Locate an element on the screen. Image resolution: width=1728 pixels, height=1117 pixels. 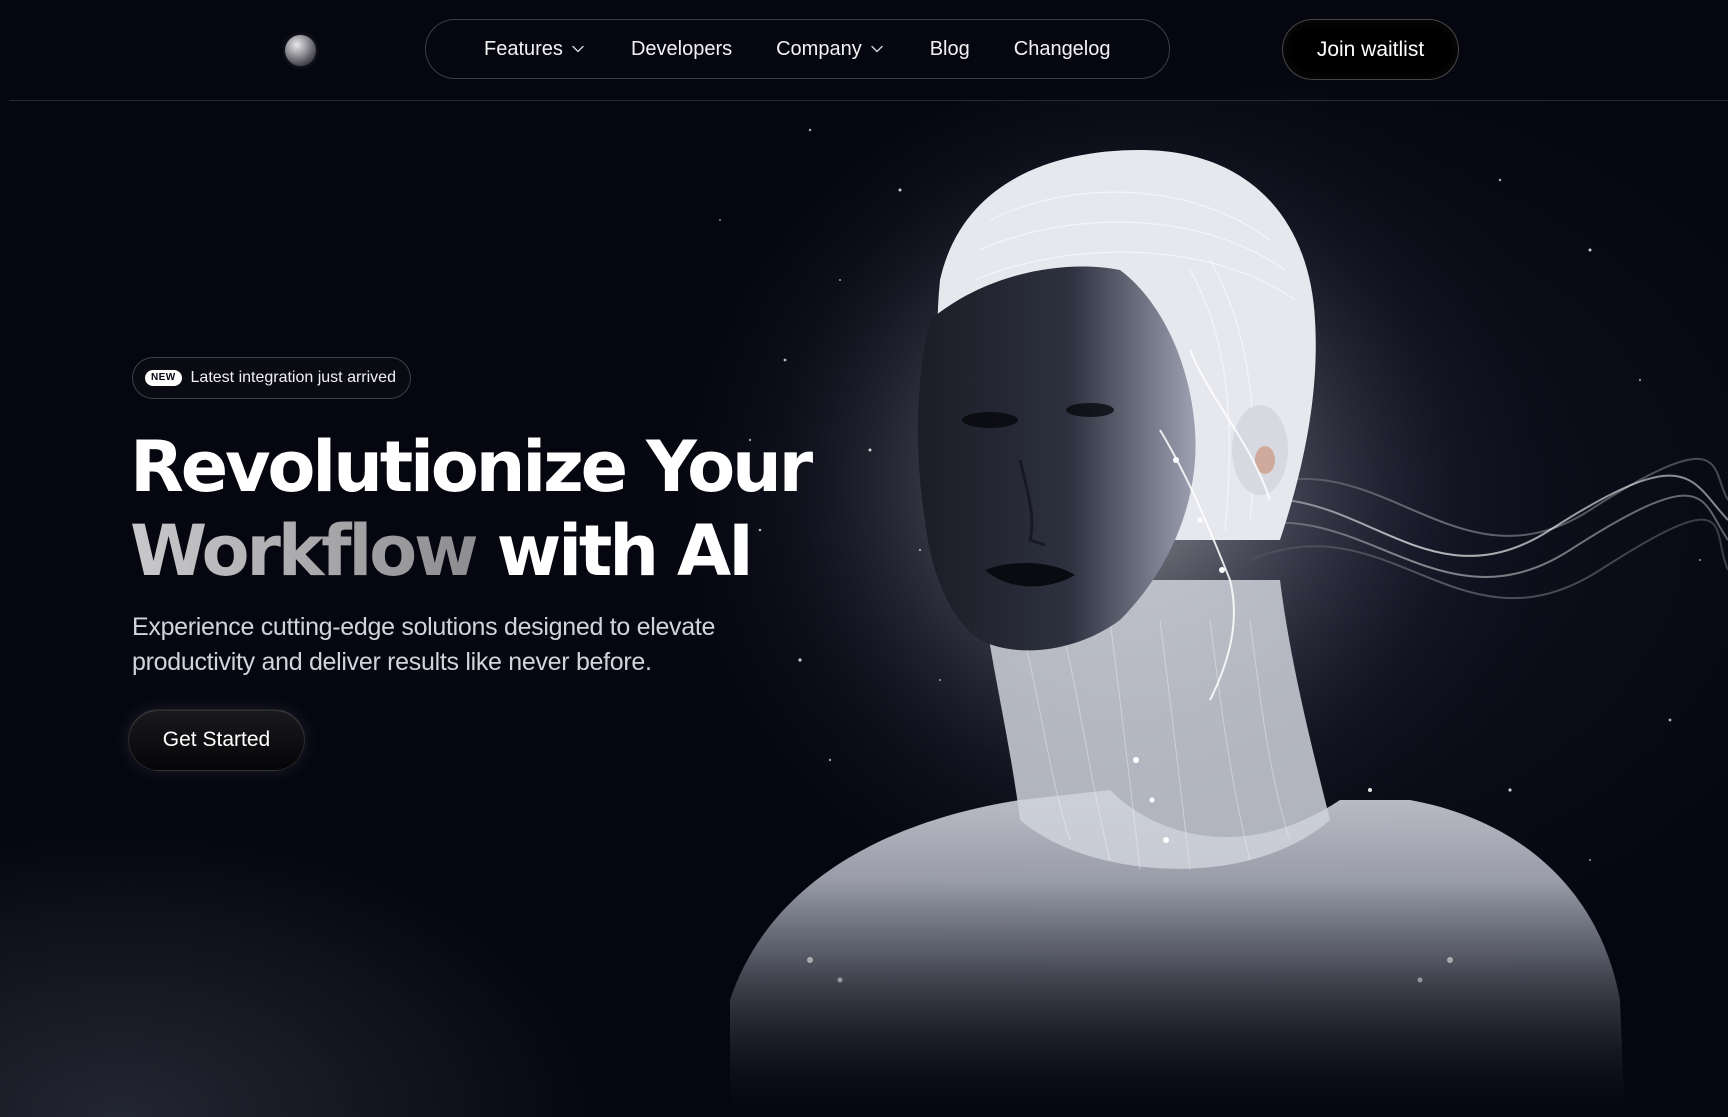
nav-item-developers: Developers is located at coordinates (681, 49).